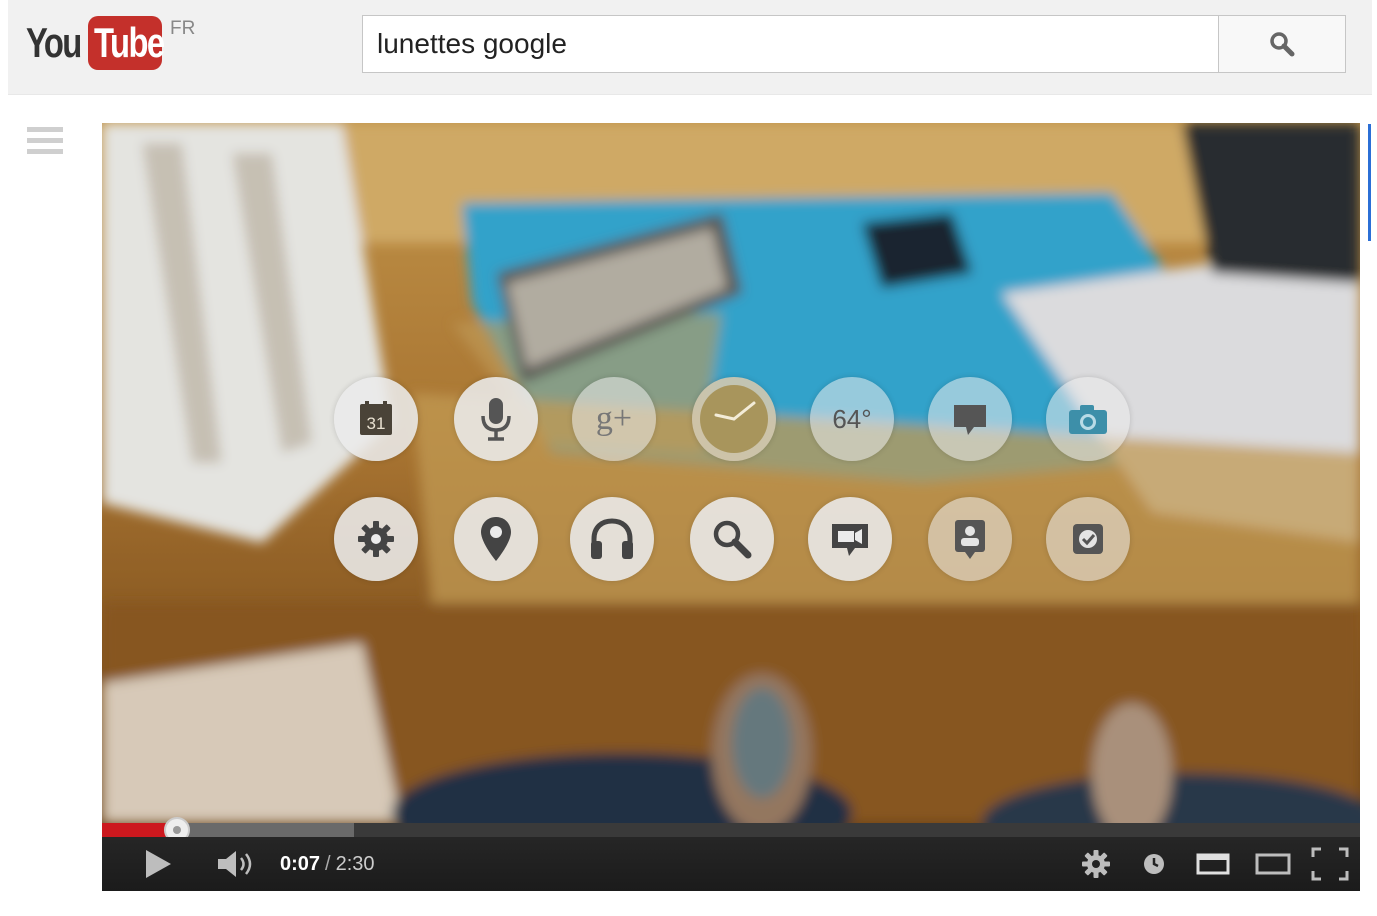  Describe the element at coordinates (376, 423) in the screenshot. I see `calendar-day-text: 31` at that location.